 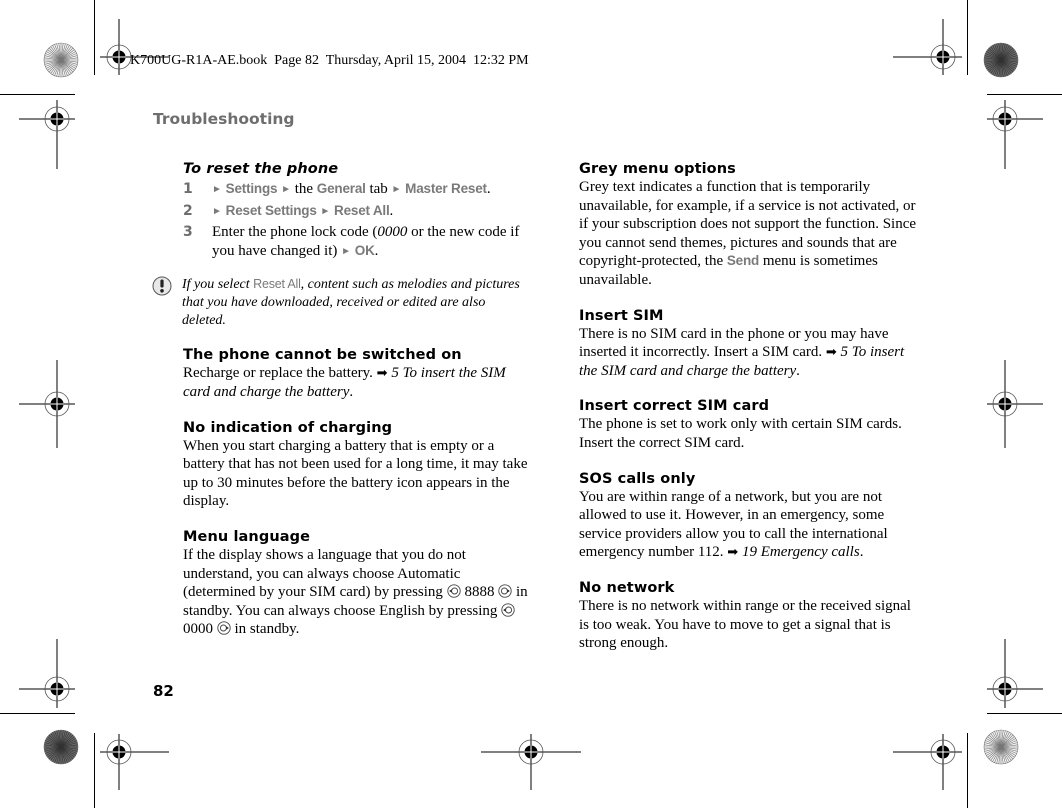 What do you see at coordinates (267, 629) in the screenshot?
I see `text: in standby.` at bounding box center [267, 629].